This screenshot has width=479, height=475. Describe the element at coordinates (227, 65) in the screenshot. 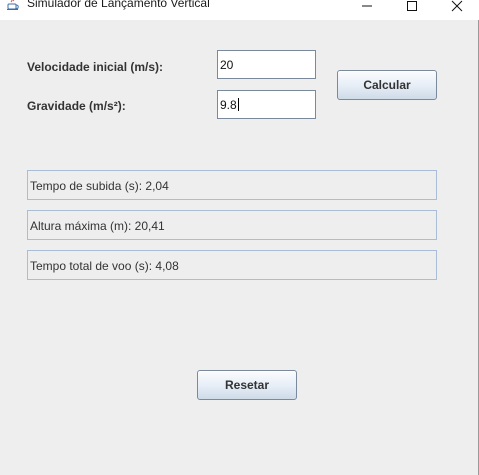

I see `velocity-value: 20` at that location.